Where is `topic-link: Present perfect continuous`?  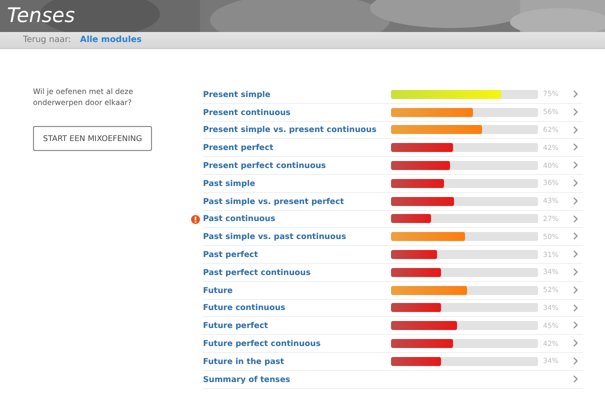 topic-link: Present perfect continuous is located at coordinates (297, 165).